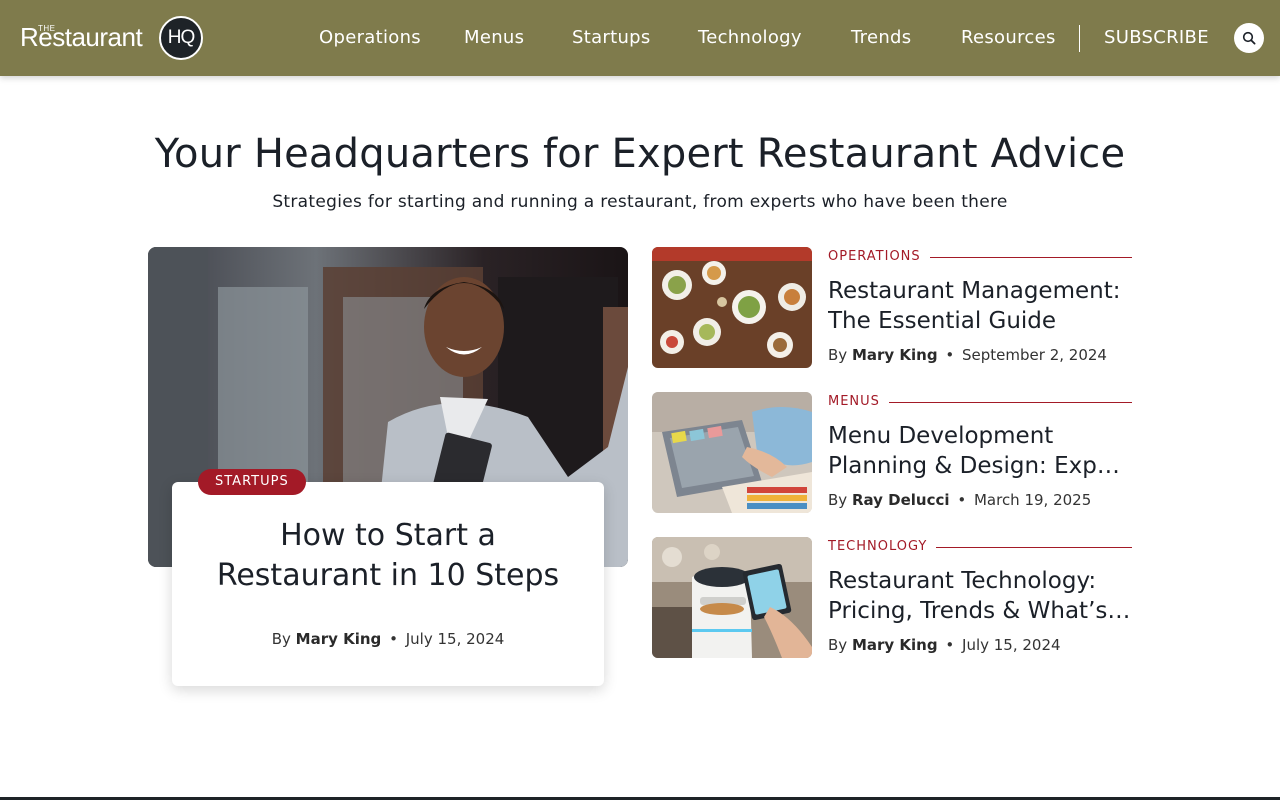 The height and width of the screenshot is (800, 1280). I want to click on category-row: MENUS, so click(980, 402).